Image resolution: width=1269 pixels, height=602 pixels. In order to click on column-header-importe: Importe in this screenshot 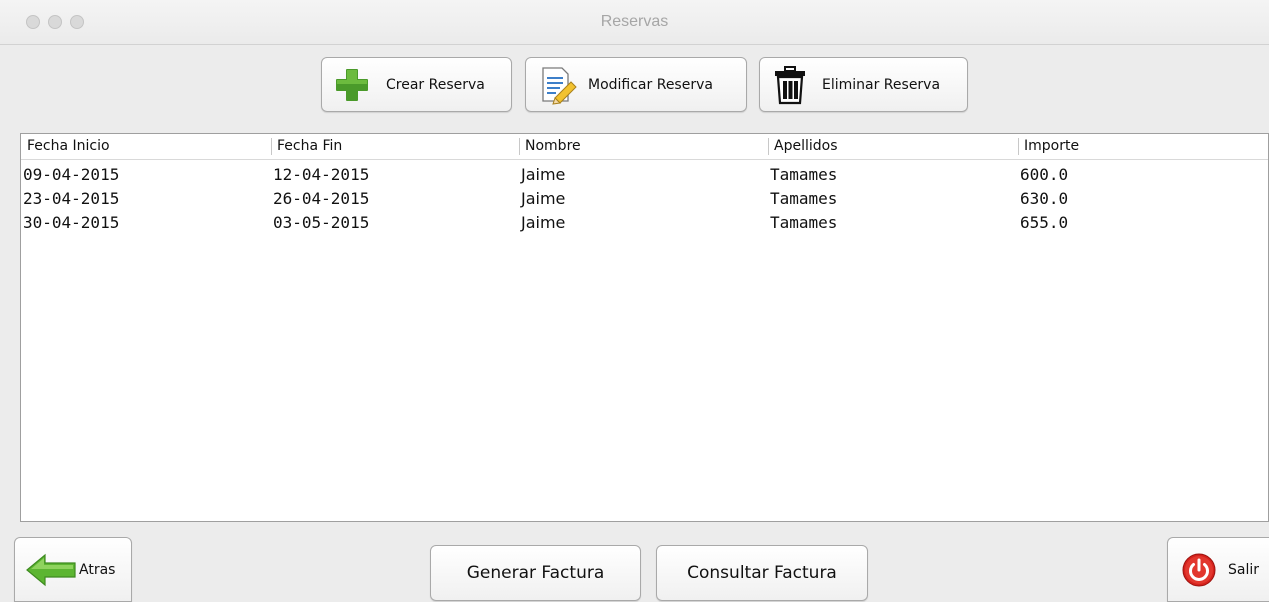, I will do `click(1142, 146)`.